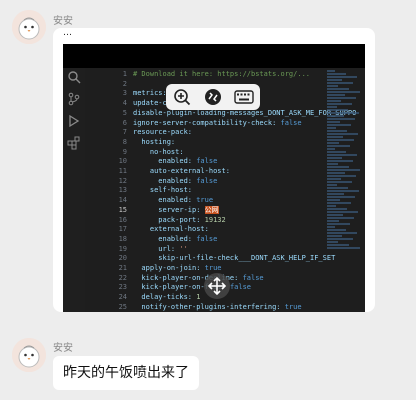 Image resolution: width=416 pixels, height=400 pixels. I want to click on keyboard-button, so click(244, 97).